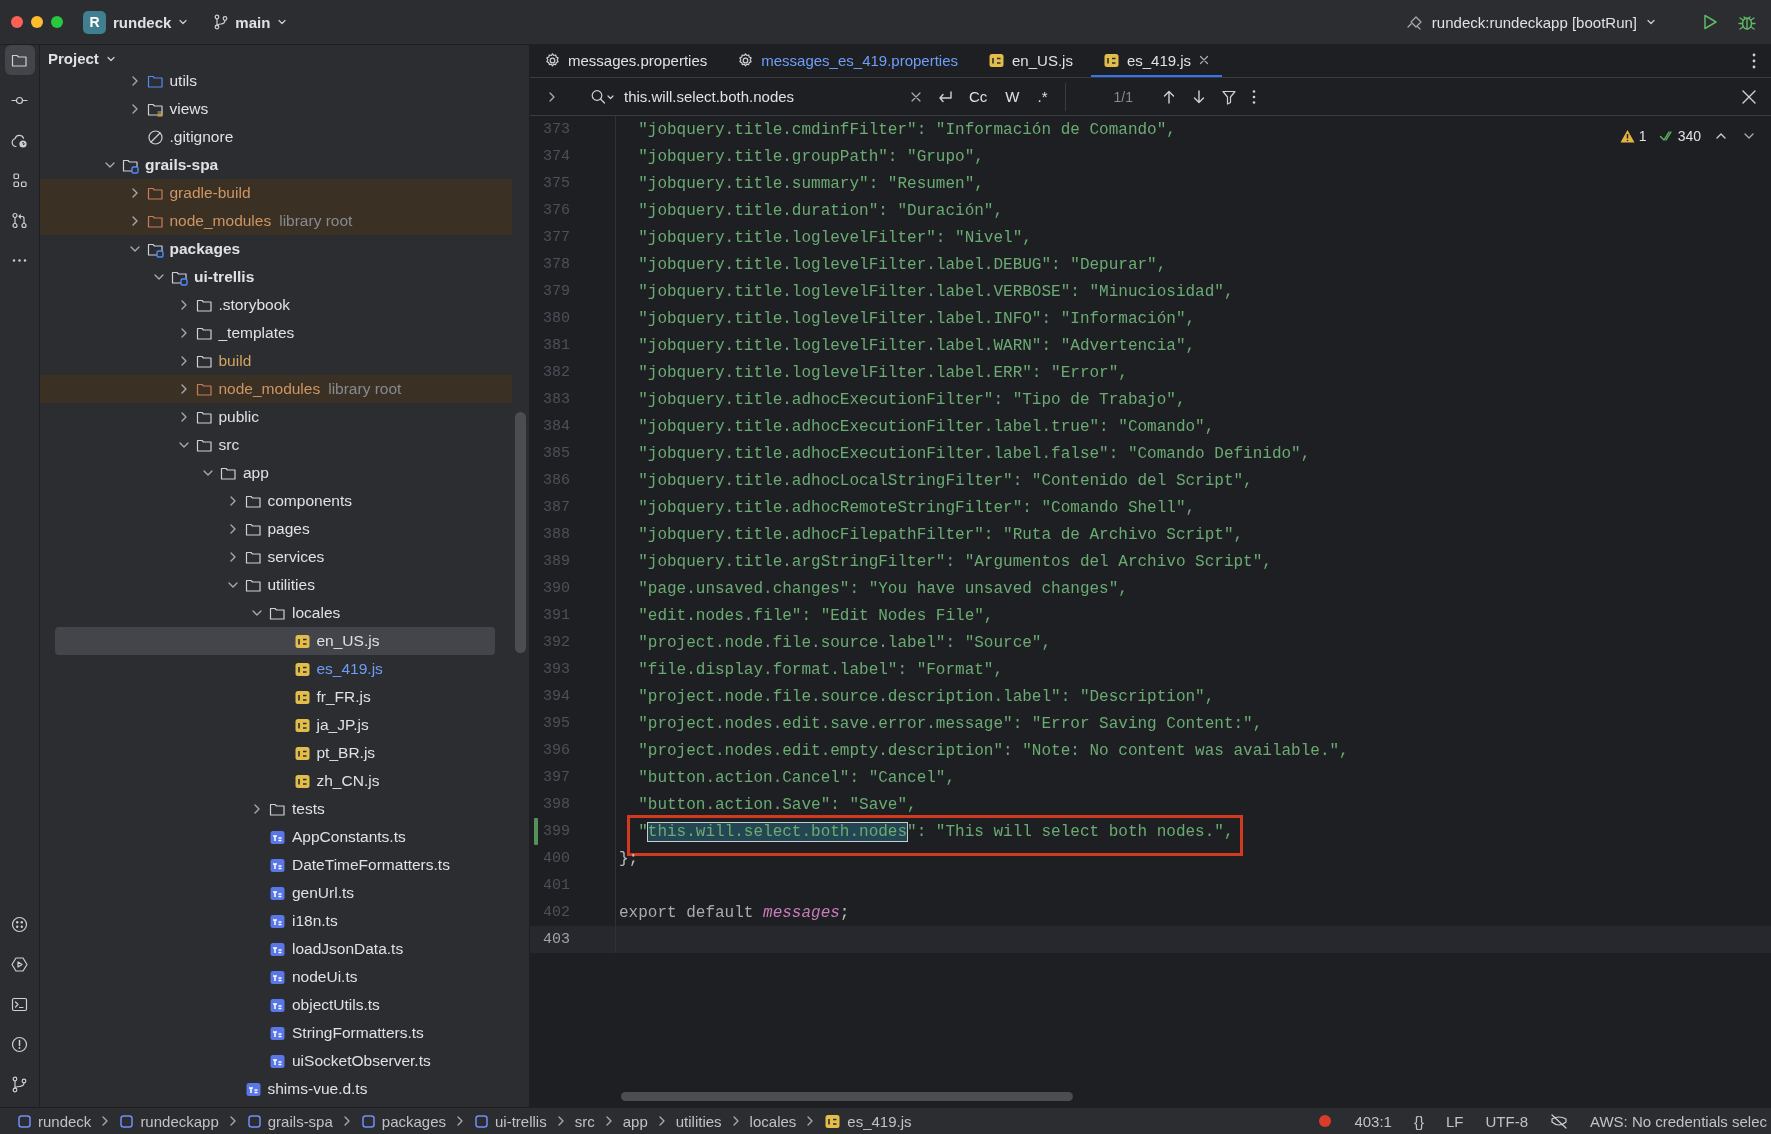  What do you see at coordinates (275, 445) in the screenshot?
I see `tree-item: src` at bounding box center [275, 445].